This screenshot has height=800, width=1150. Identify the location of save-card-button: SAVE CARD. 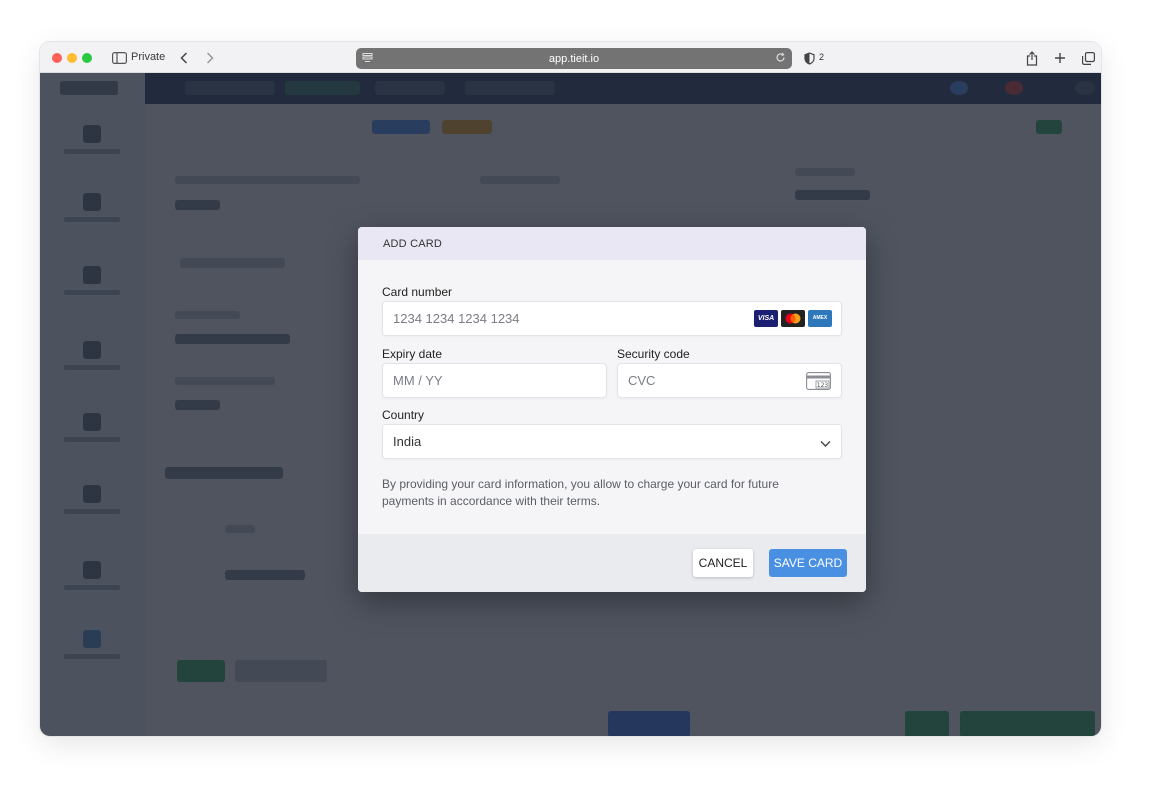
(808, 563).